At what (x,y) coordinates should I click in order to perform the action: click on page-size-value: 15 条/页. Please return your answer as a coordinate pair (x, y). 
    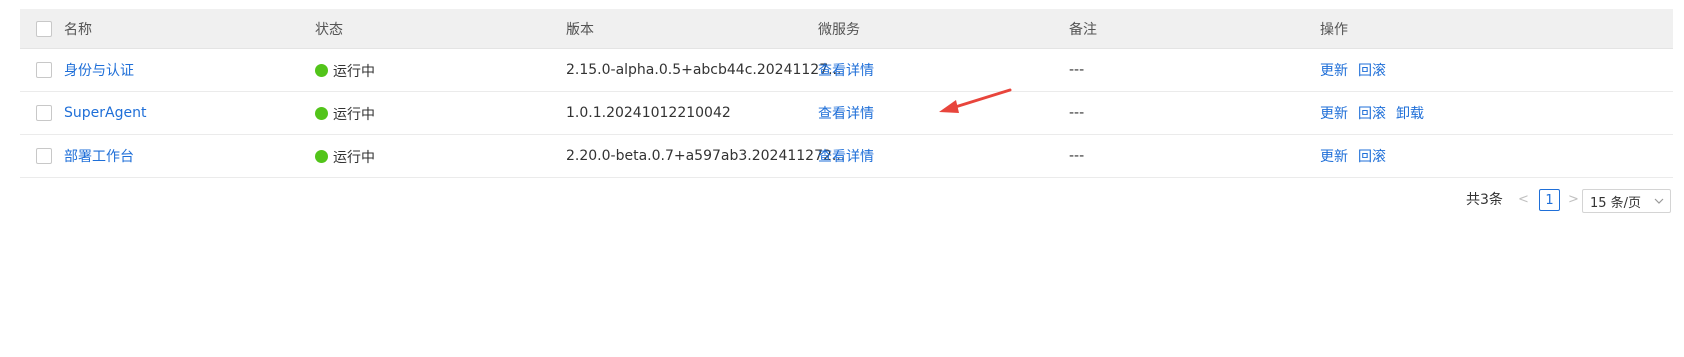
    Looking at the image, I should click on (1616, 203).